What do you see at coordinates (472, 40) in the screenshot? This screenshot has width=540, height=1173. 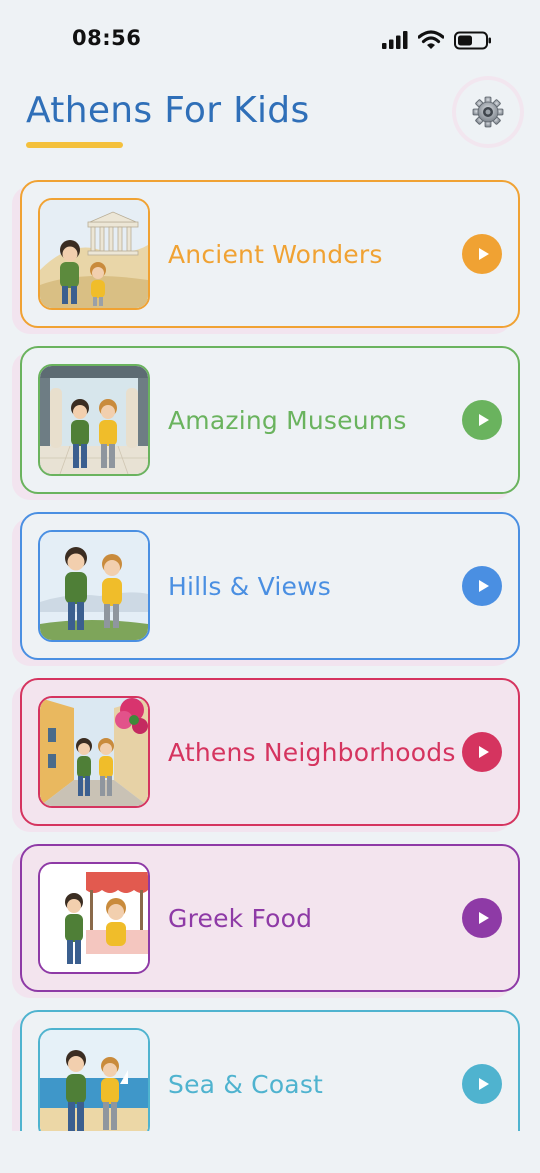 I see `battery-icon` at bounding box center [472, 40].